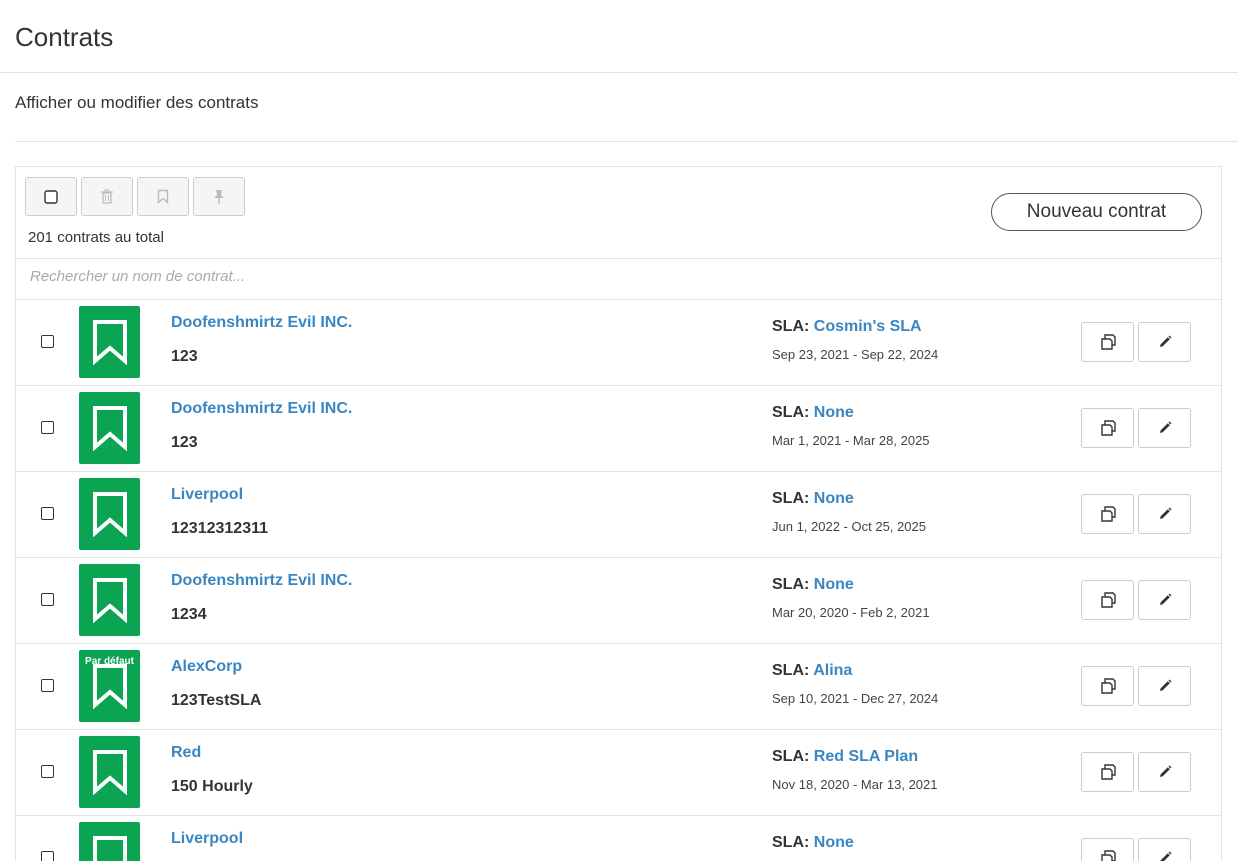 The height and width of the screenshot is (861, 1238). What do you see at coordinates (212, 786) in the screenshot?
I see `contract-code: 150 Hourly` at bounding box center [212, 786].